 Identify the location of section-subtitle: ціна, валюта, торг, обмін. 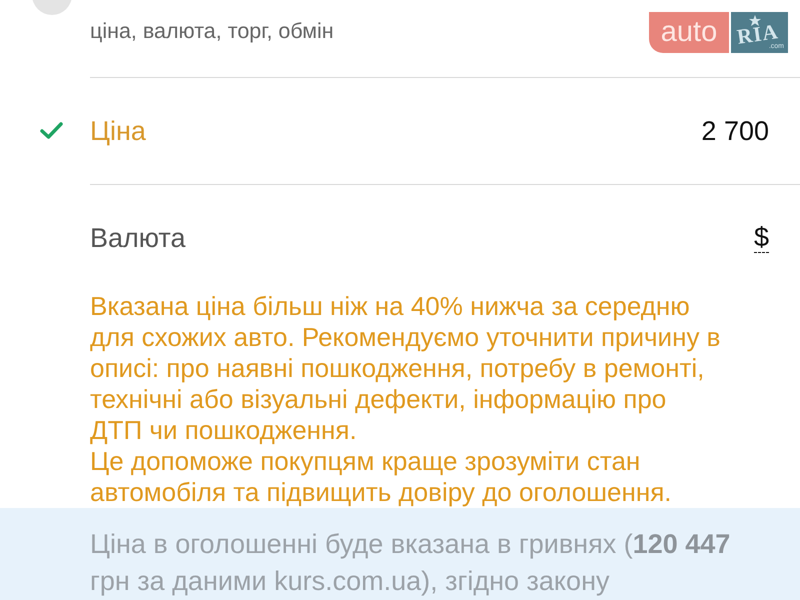
(212, 31).